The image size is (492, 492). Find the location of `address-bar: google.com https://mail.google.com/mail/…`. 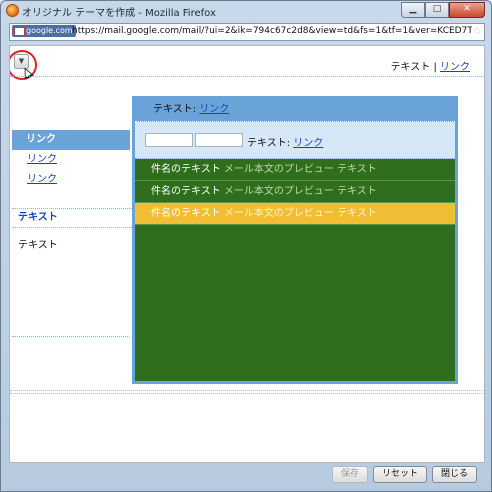

address-bar: google.com https://mail.google.com/mail/… is located at coordinates (247, 32).